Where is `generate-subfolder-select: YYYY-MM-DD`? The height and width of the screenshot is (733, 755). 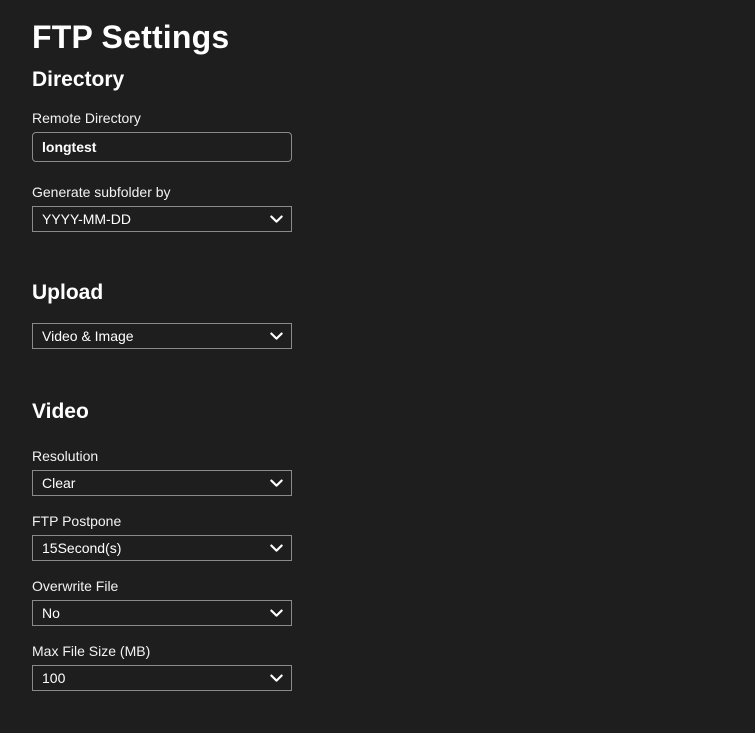
generate-subfolder-select: YYYY-MM-DD is located at coordinates (162, 219).